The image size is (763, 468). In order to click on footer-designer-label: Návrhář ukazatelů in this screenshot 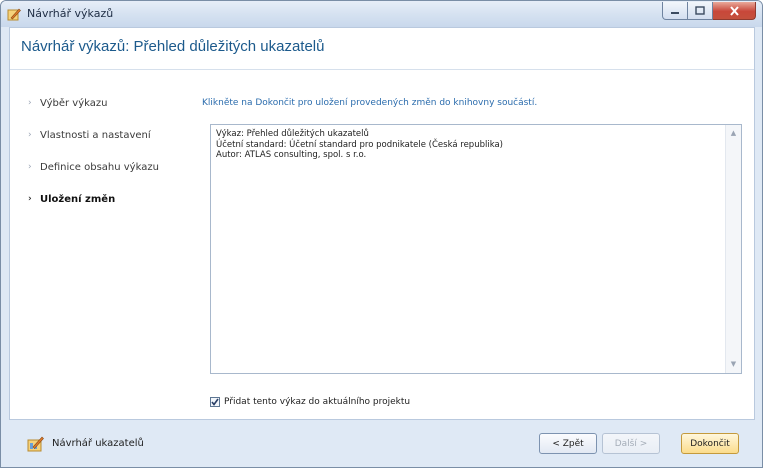, I will do `click(98, 443)`.